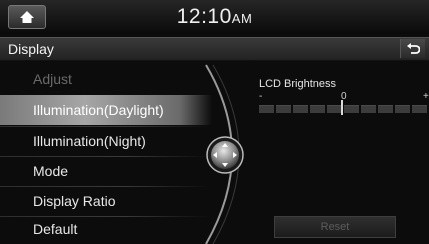  I want to click on menu-item-display-ratio: Display Ratio, so click(106, 201).